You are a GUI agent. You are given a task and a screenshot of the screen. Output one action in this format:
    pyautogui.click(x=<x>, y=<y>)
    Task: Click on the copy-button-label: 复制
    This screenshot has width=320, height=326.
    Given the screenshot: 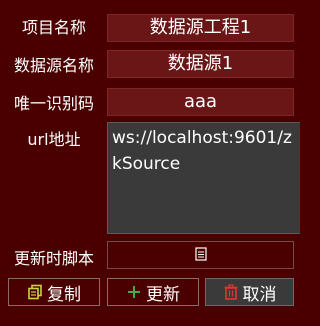 What is the action you would take?
    pyautogui.click(x=64, y=294)
    